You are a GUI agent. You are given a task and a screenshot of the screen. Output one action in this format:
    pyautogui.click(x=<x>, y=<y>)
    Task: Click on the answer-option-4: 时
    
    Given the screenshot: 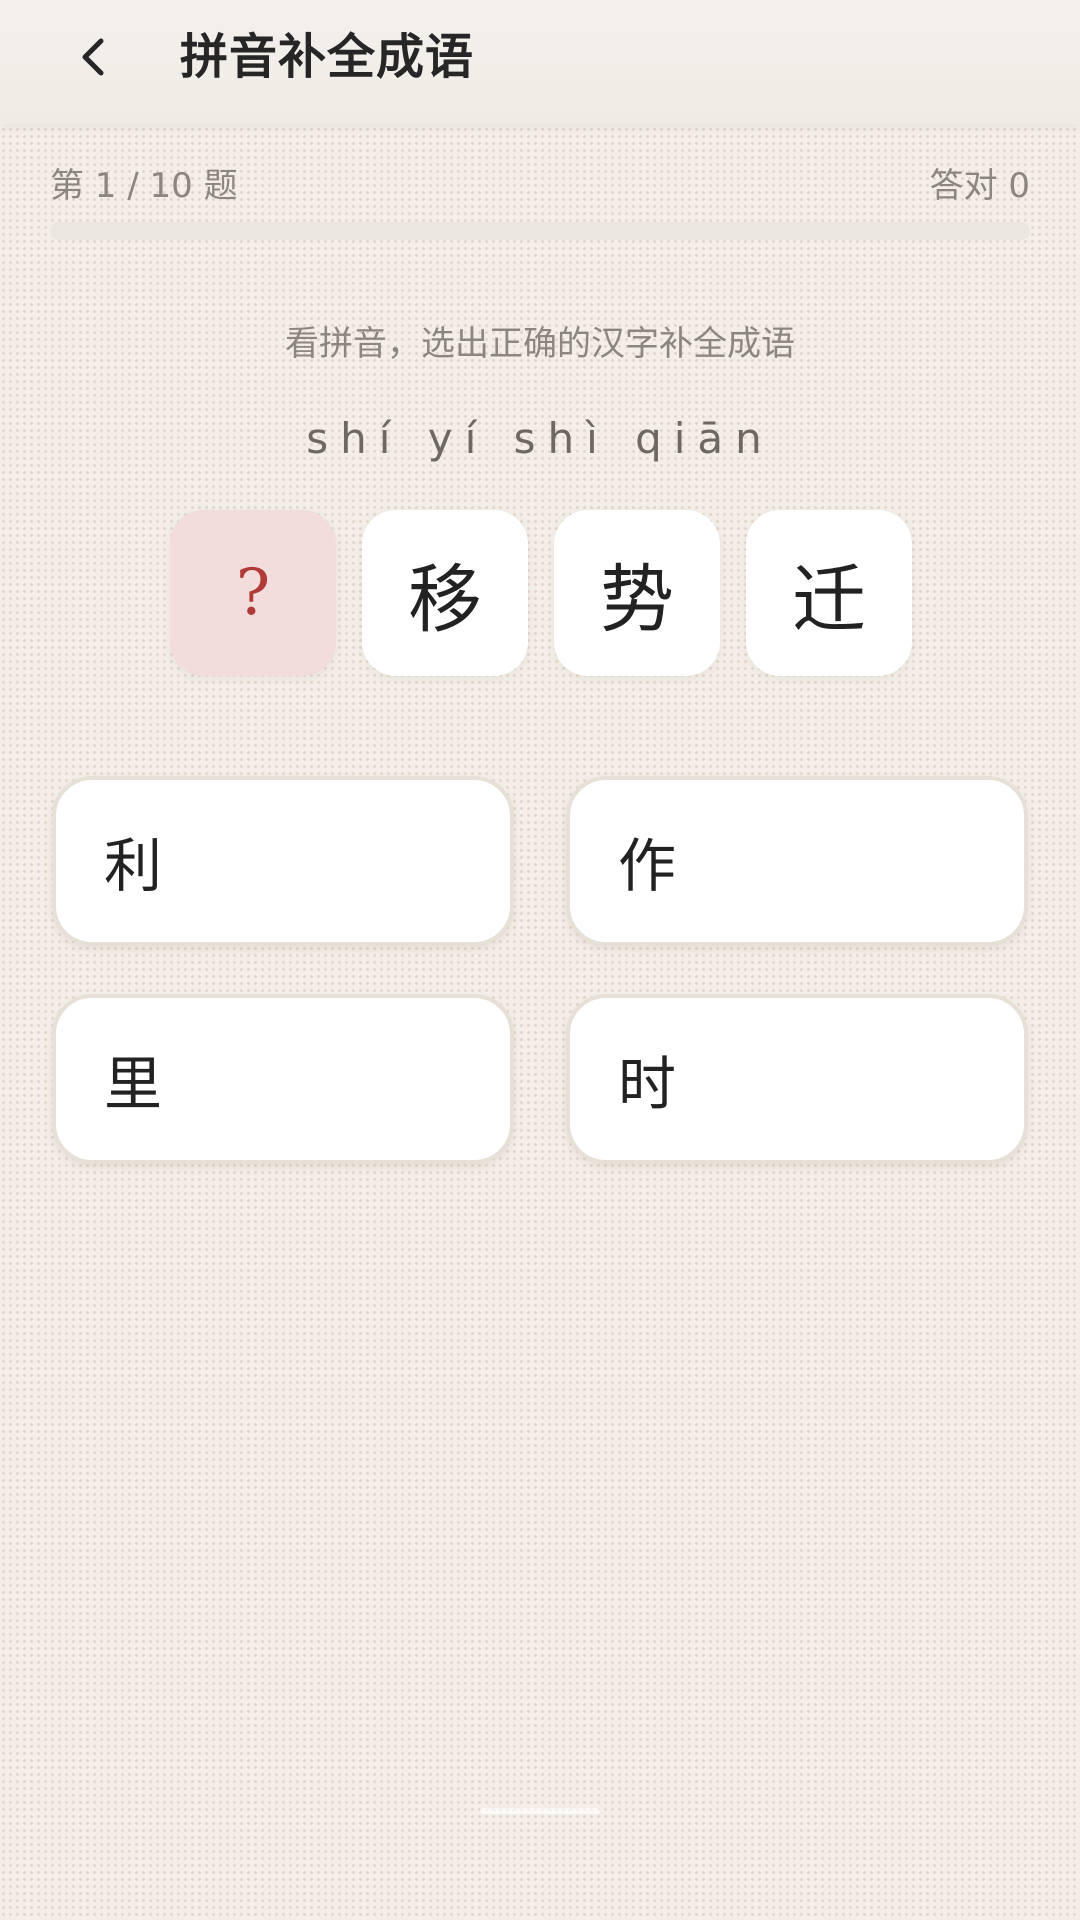 What is the action you would take?
    pyautogui.click(x=797, y=1079)
    